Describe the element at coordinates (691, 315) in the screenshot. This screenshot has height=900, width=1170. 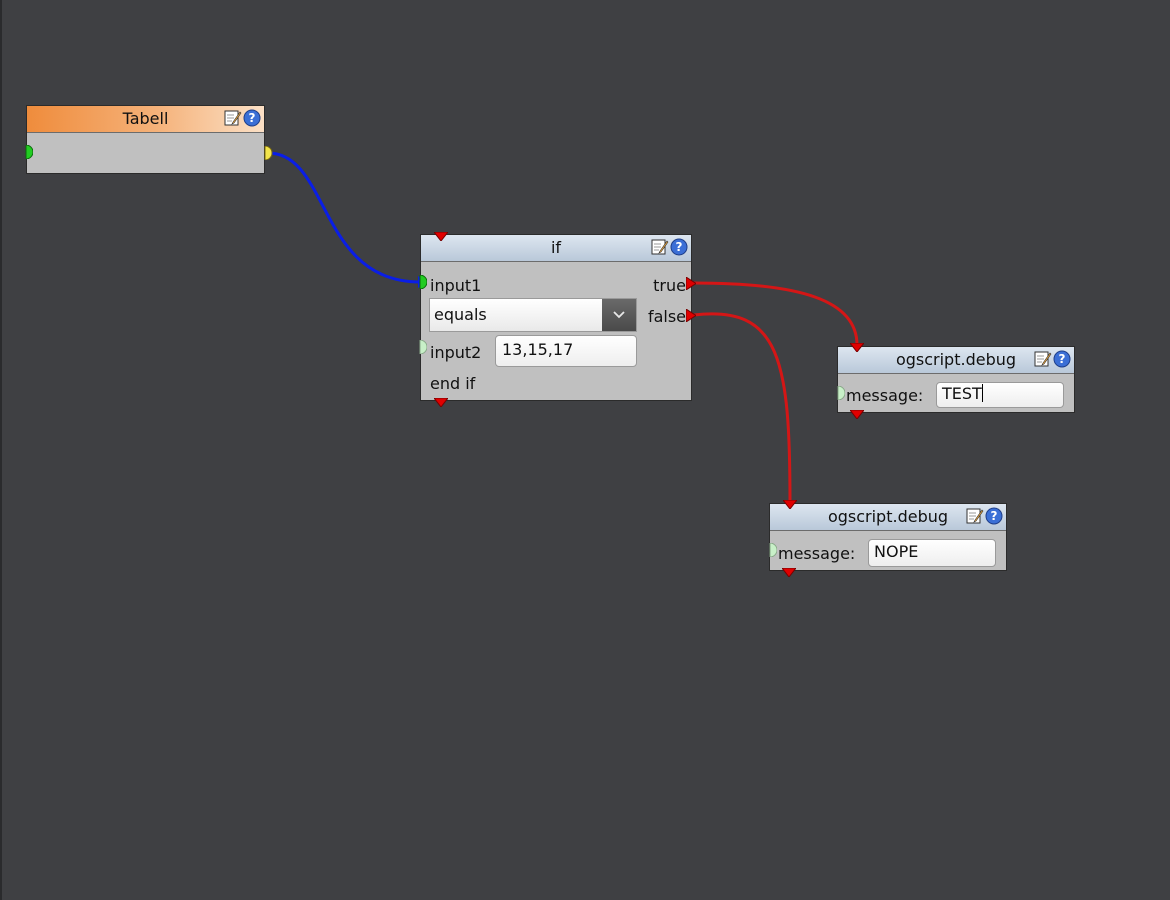
I see `if-false-port` at that location.